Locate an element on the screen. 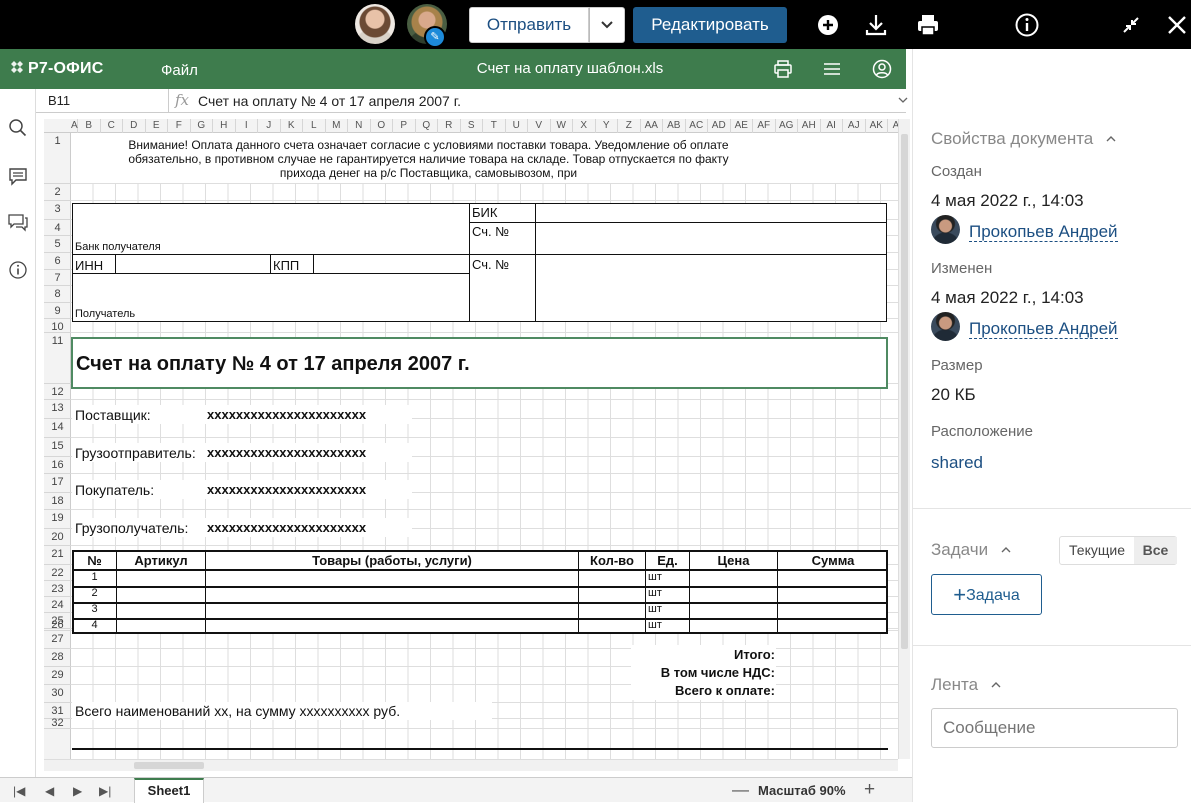  cell-reference-box: B11 is located at coordinates (102, 101).